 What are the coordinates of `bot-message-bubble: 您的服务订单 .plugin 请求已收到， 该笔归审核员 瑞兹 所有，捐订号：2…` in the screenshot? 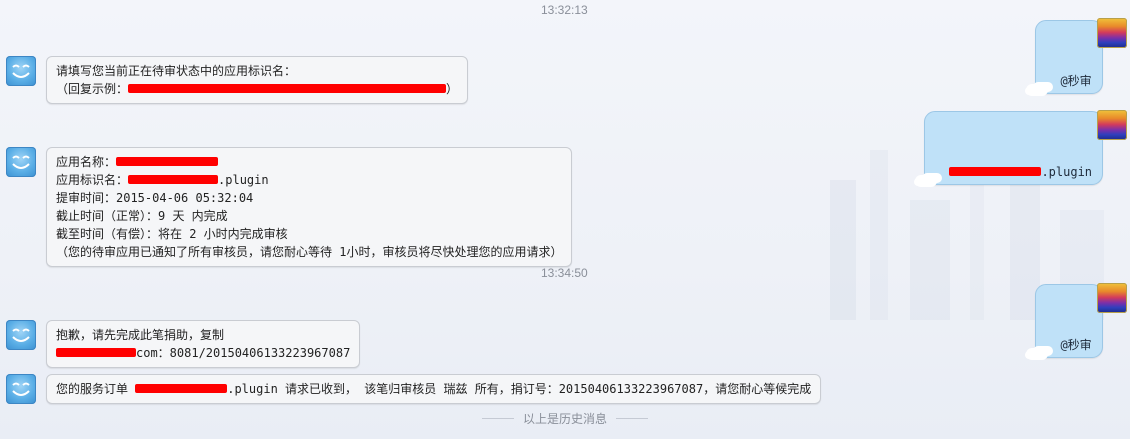 It's located at (434, 389).